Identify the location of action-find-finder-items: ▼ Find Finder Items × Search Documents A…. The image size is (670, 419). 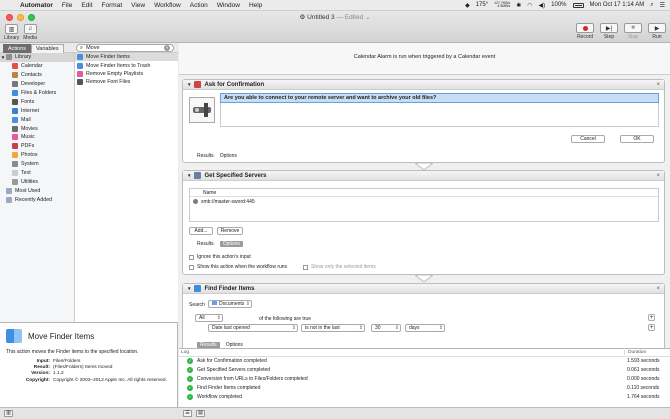
(423, 315).